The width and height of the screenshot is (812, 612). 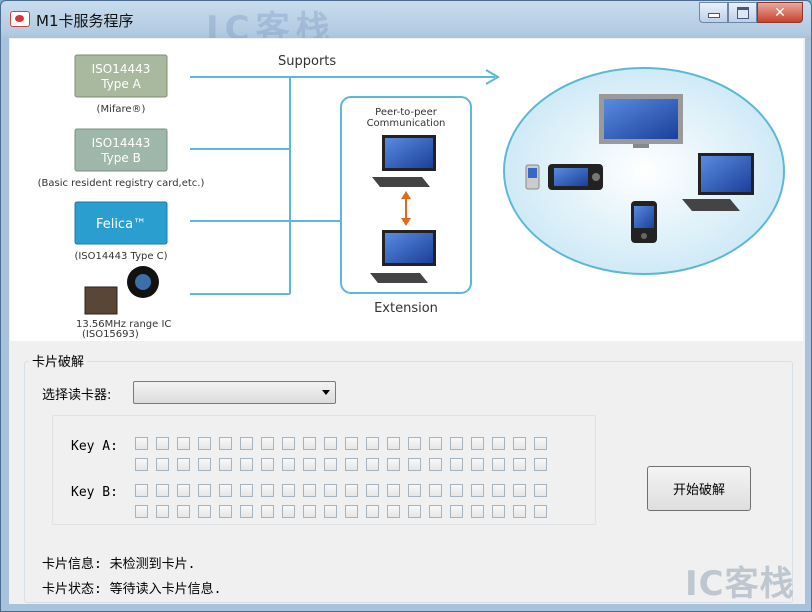 What do you see at coordinates (699, 488) in the screenshot?
I see `start-crack-button: 开始破解` at bounding box center [699, 488].